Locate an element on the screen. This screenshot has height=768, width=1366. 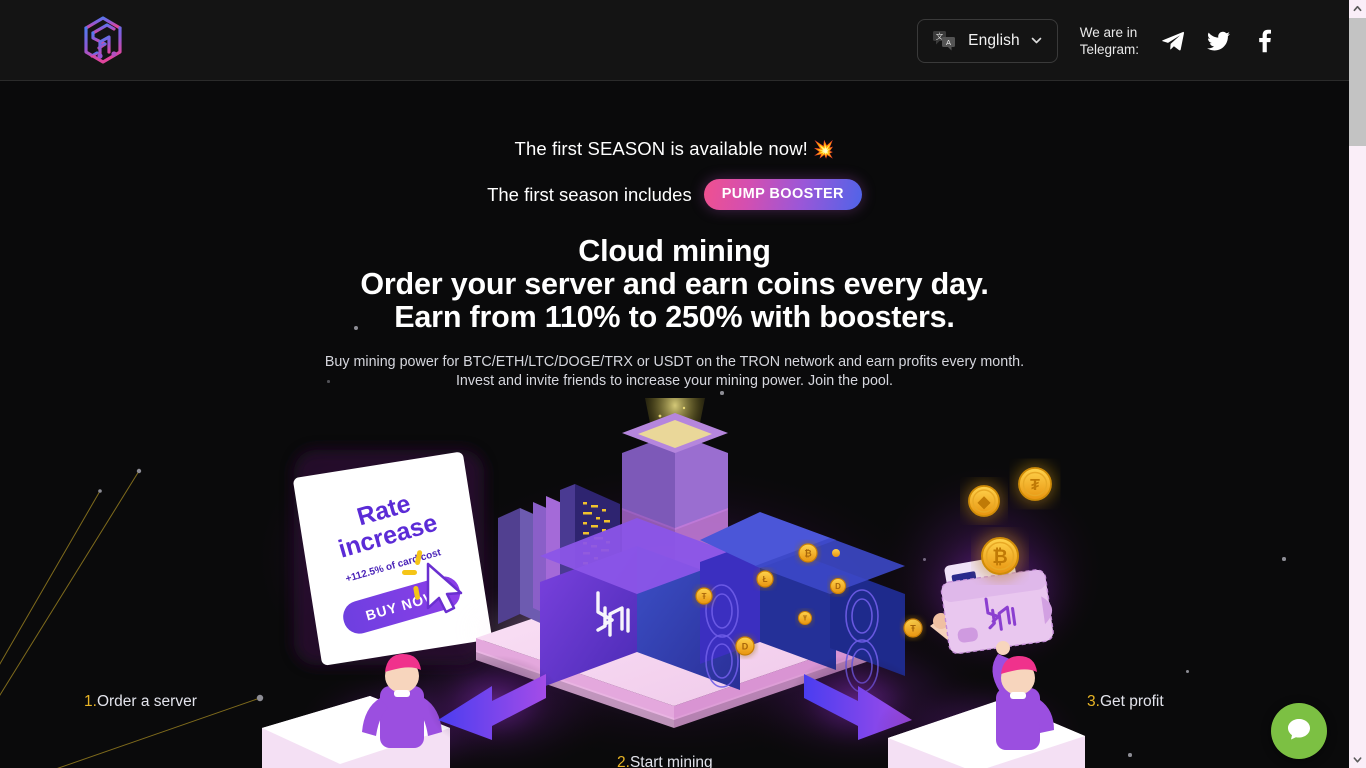
language-label: English is located at coordinates (994, 40).